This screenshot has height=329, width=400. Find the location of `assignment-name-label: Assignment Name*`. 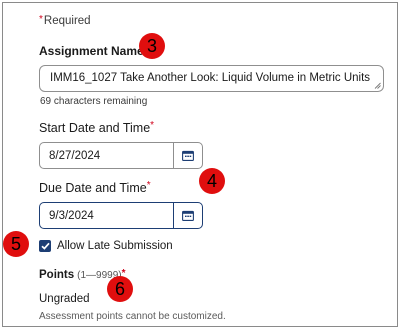

assignment-name-label: Assignment Name* is located at coordinates (94, 50).